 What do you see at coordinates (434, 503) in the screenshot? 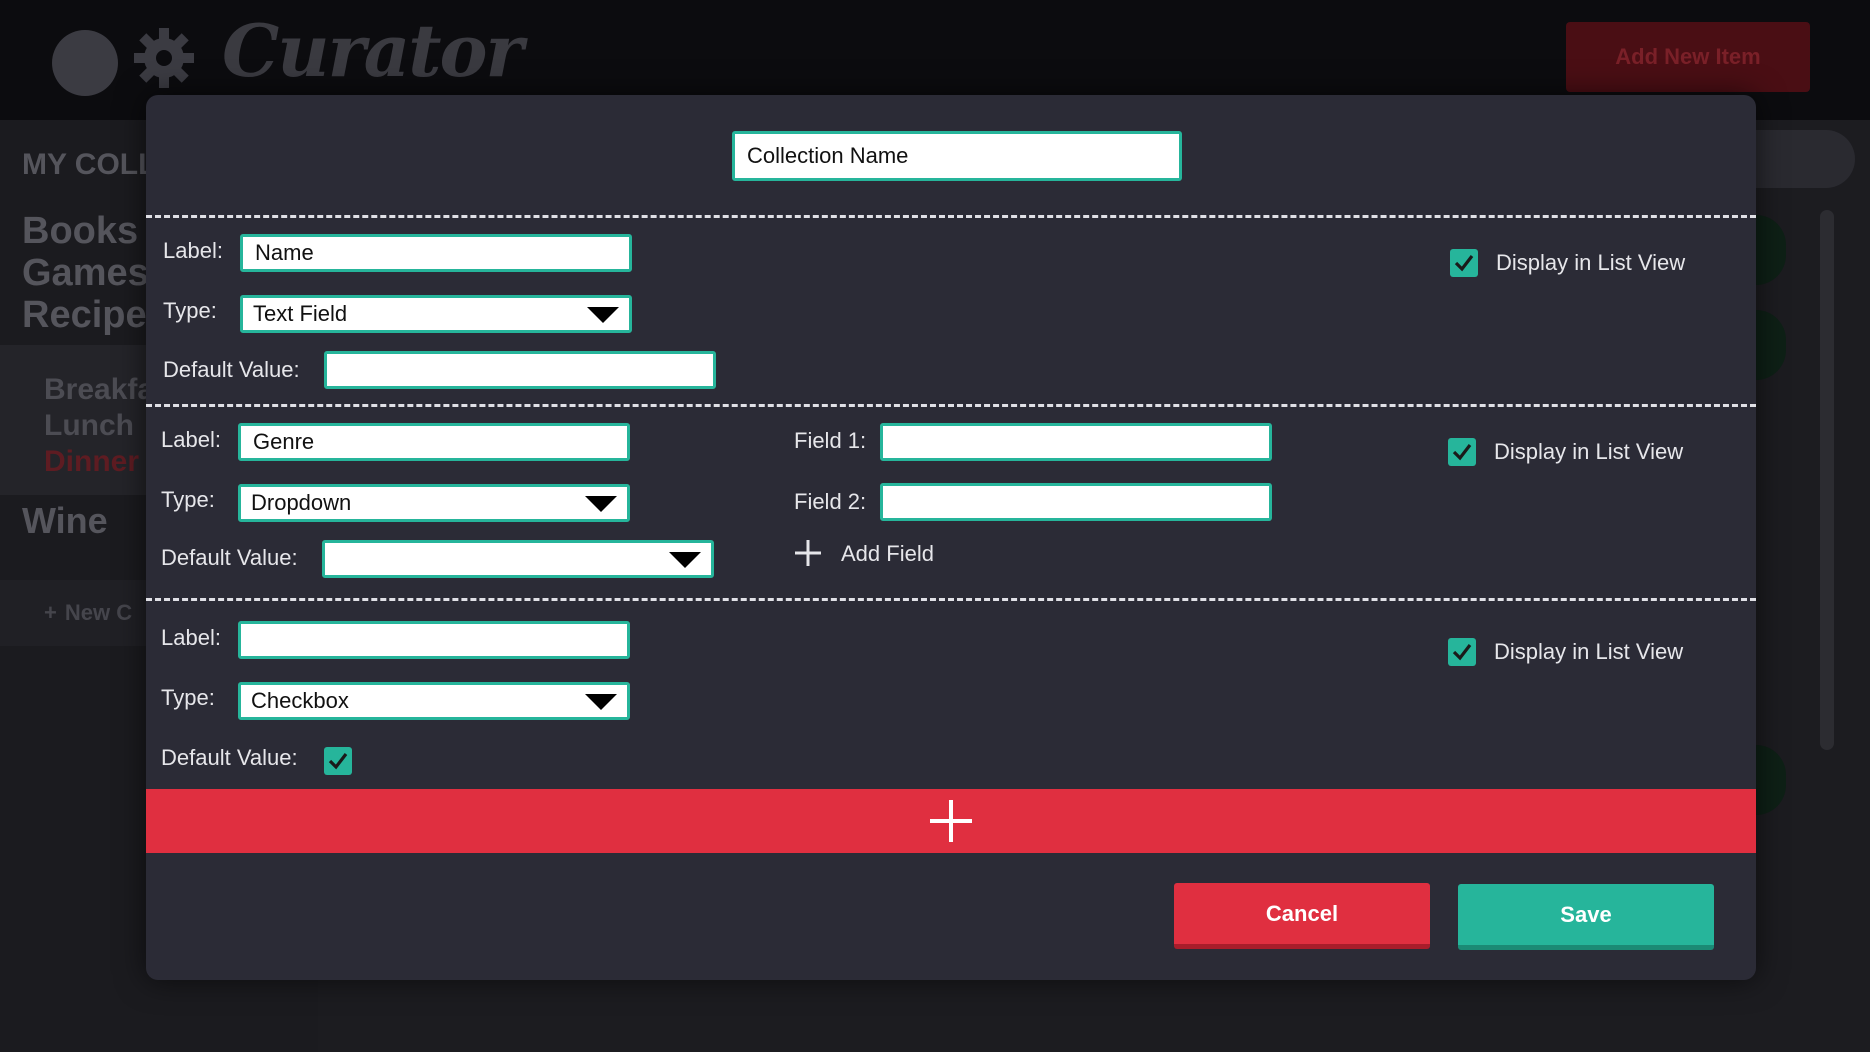
I see `field-2-type-select: Dropdown` at bounding box center [434, 503].